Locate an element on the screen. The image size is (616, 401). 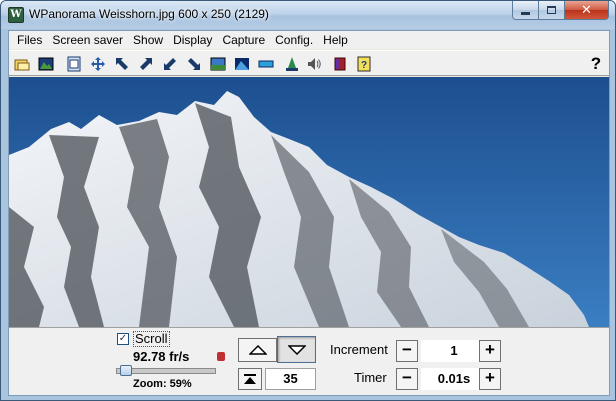
menu-capture: Capture is located at coordinates (243, 40).